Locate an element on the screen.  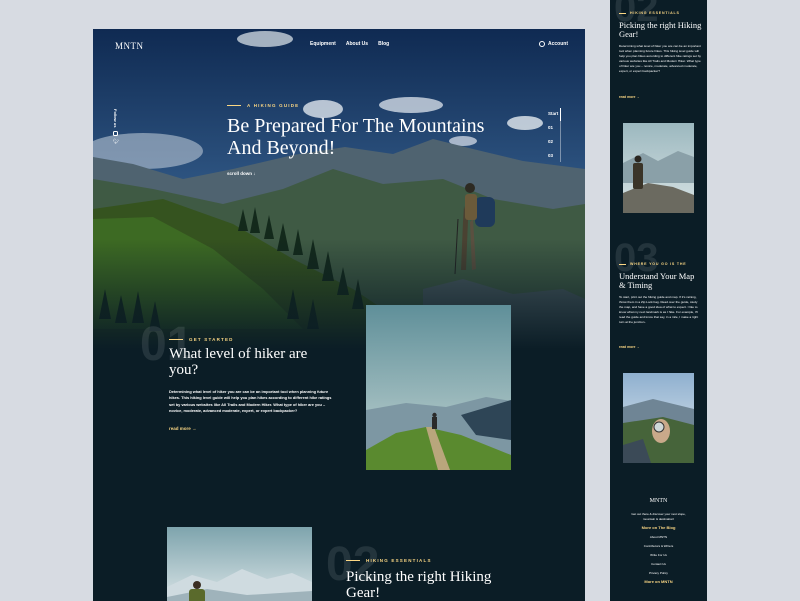
hero-eyebrow-text: A HIKING GUIDE is located at coordinates (273, 105).